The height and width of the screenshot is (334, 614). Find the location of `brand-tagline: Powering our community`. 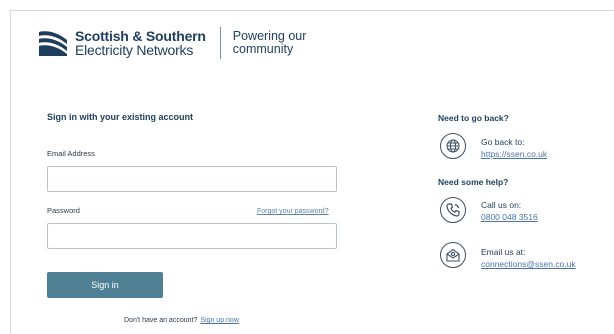

brand-tagline: Powering our community is located at coordinates (270, 43).